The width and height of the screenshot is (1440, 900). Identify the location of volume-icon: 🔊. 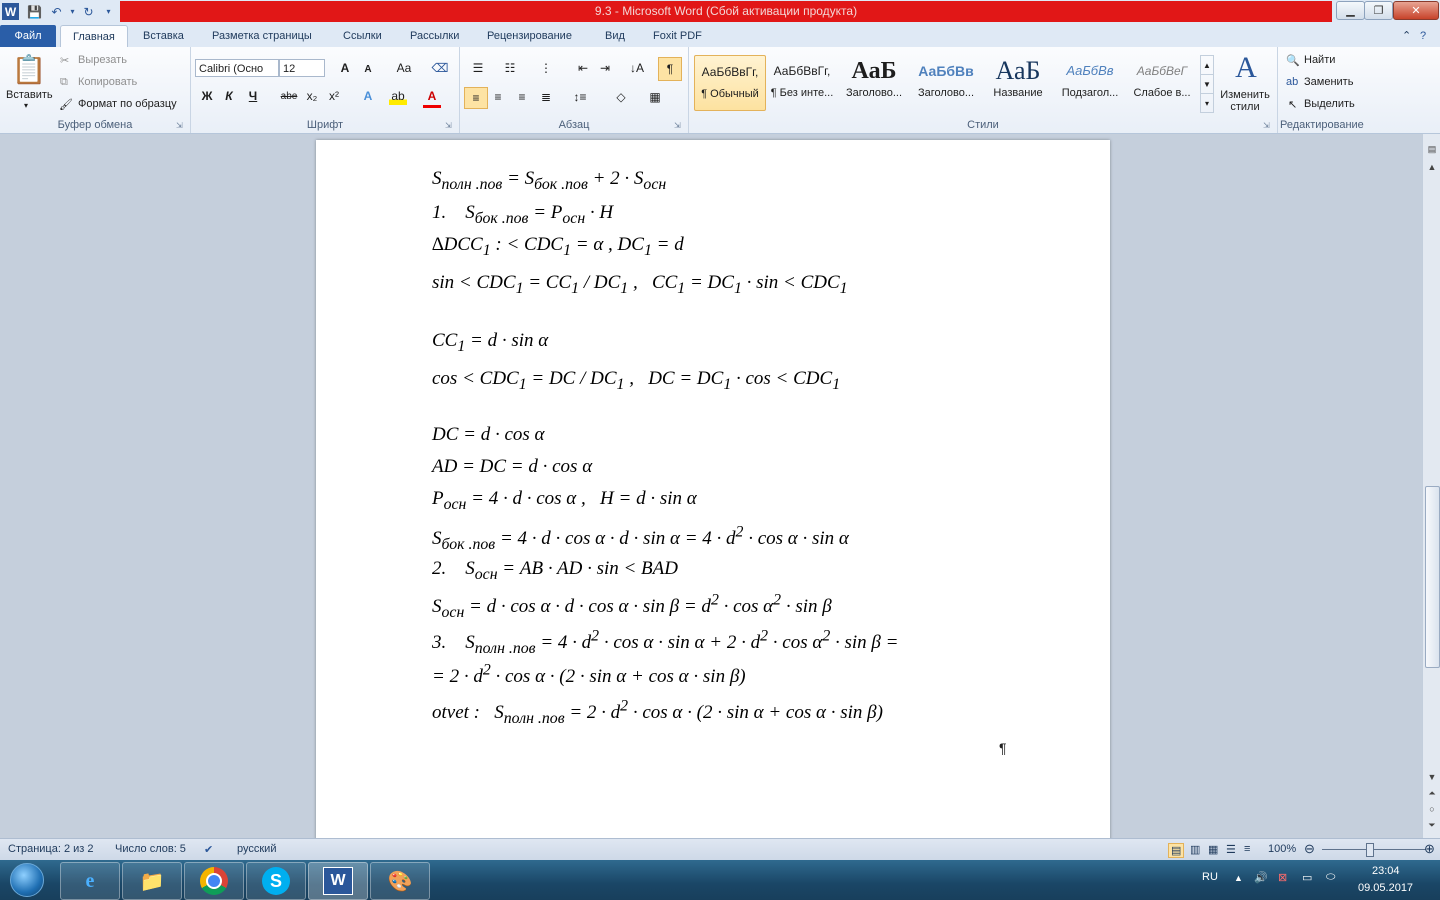
(1261, 877).